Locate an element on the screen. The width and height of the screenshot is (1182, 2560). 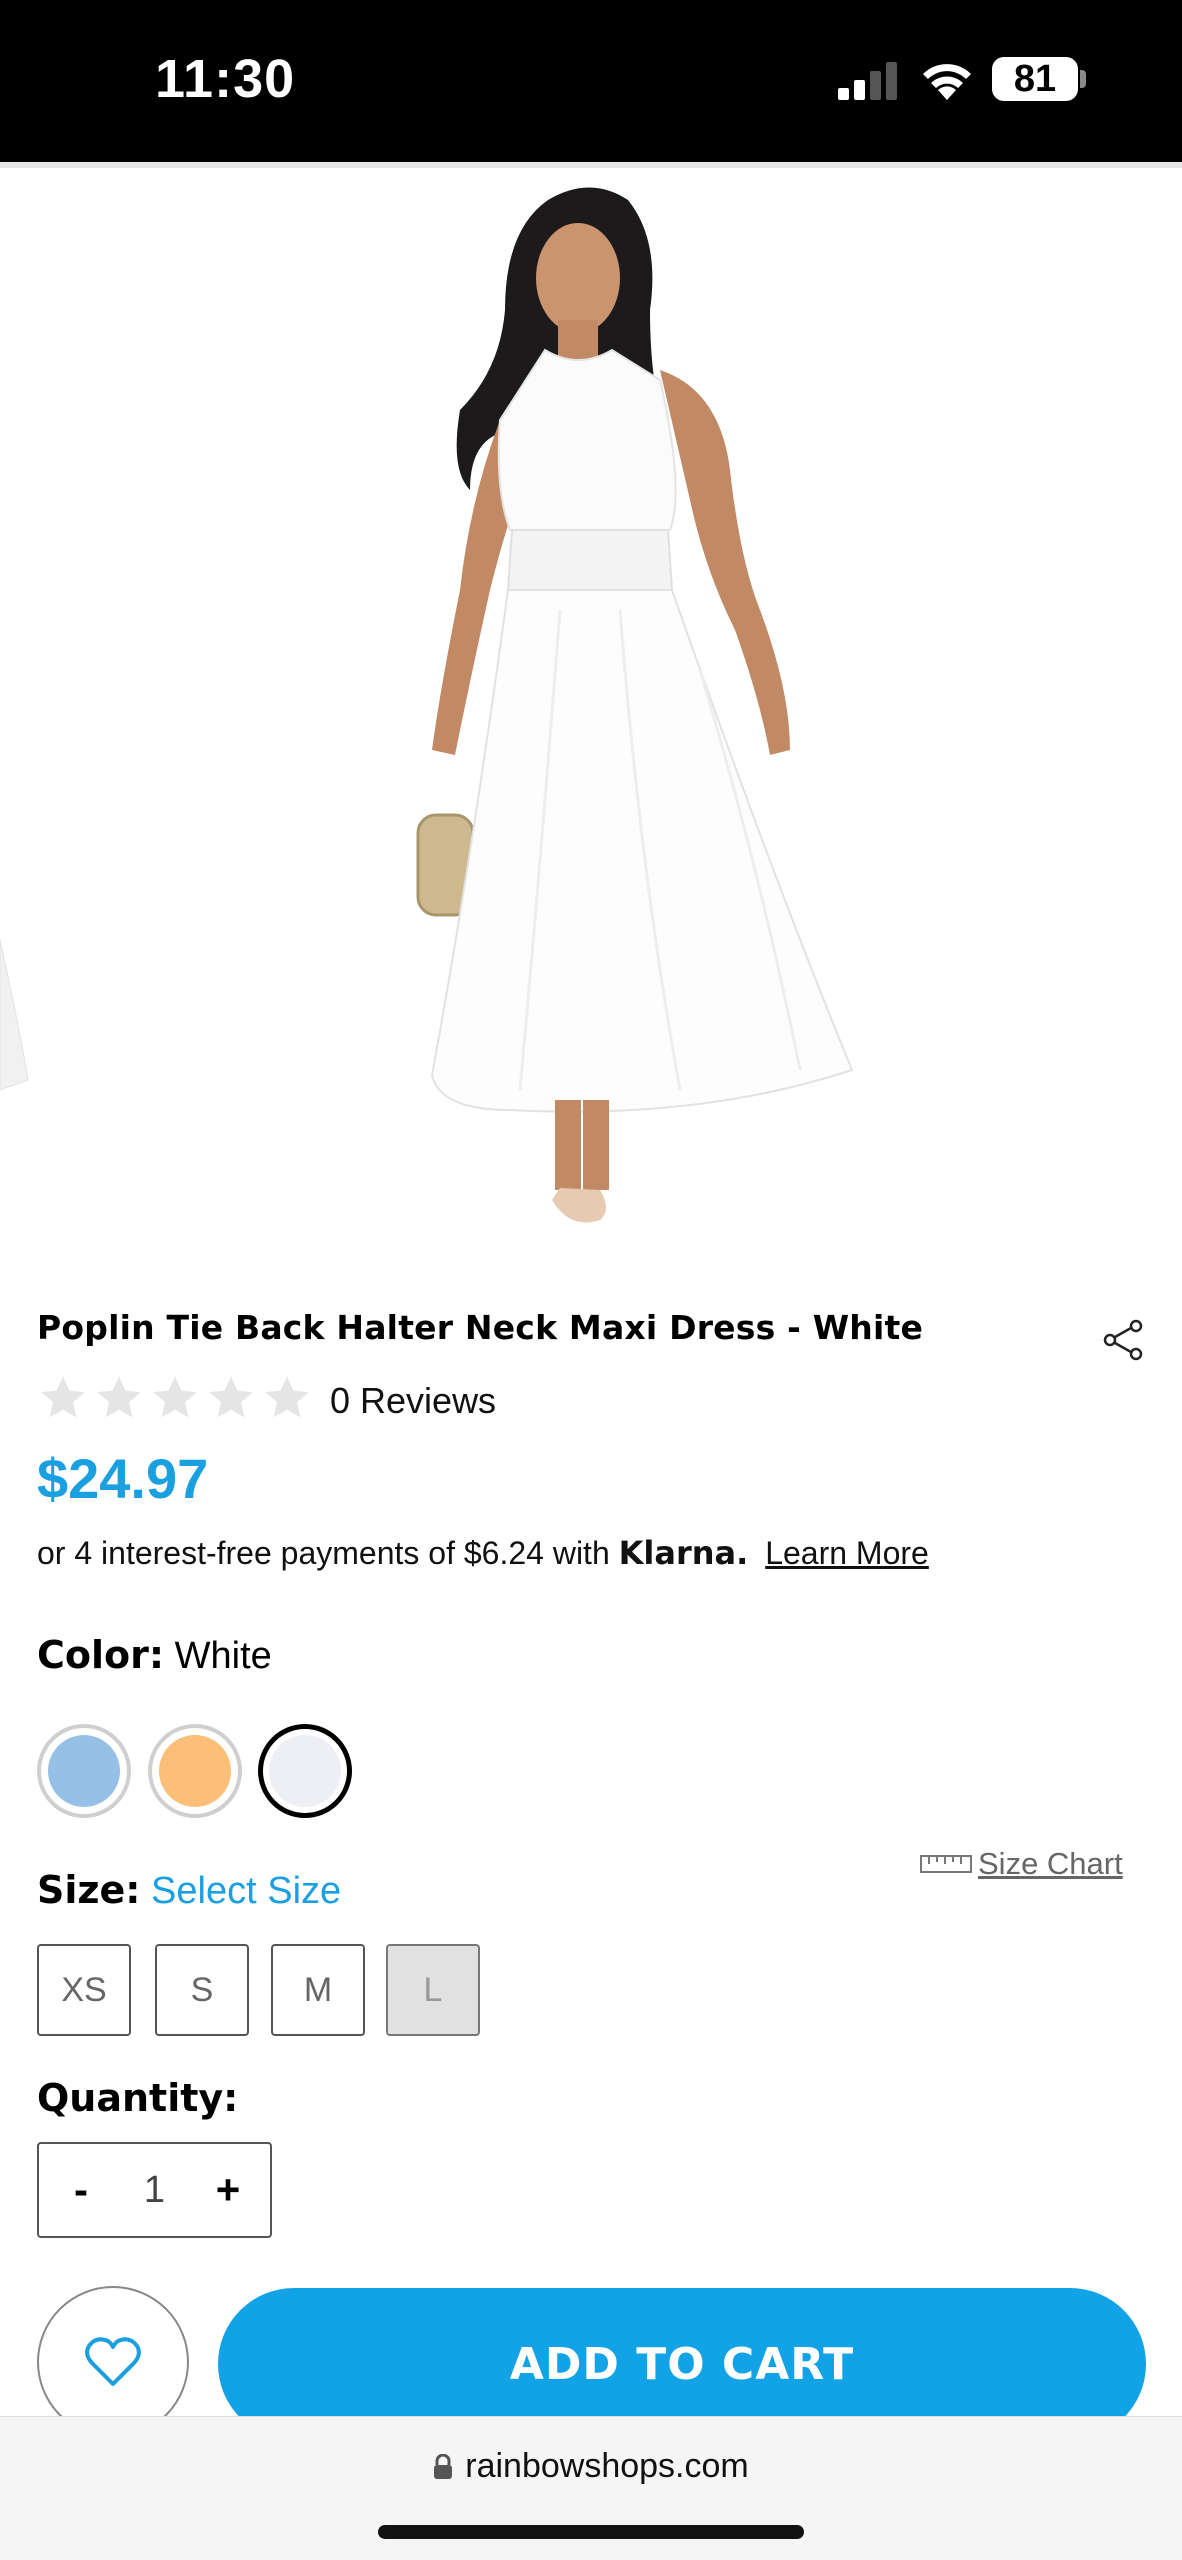
wifi-icon is located at coordinates (947, 82).